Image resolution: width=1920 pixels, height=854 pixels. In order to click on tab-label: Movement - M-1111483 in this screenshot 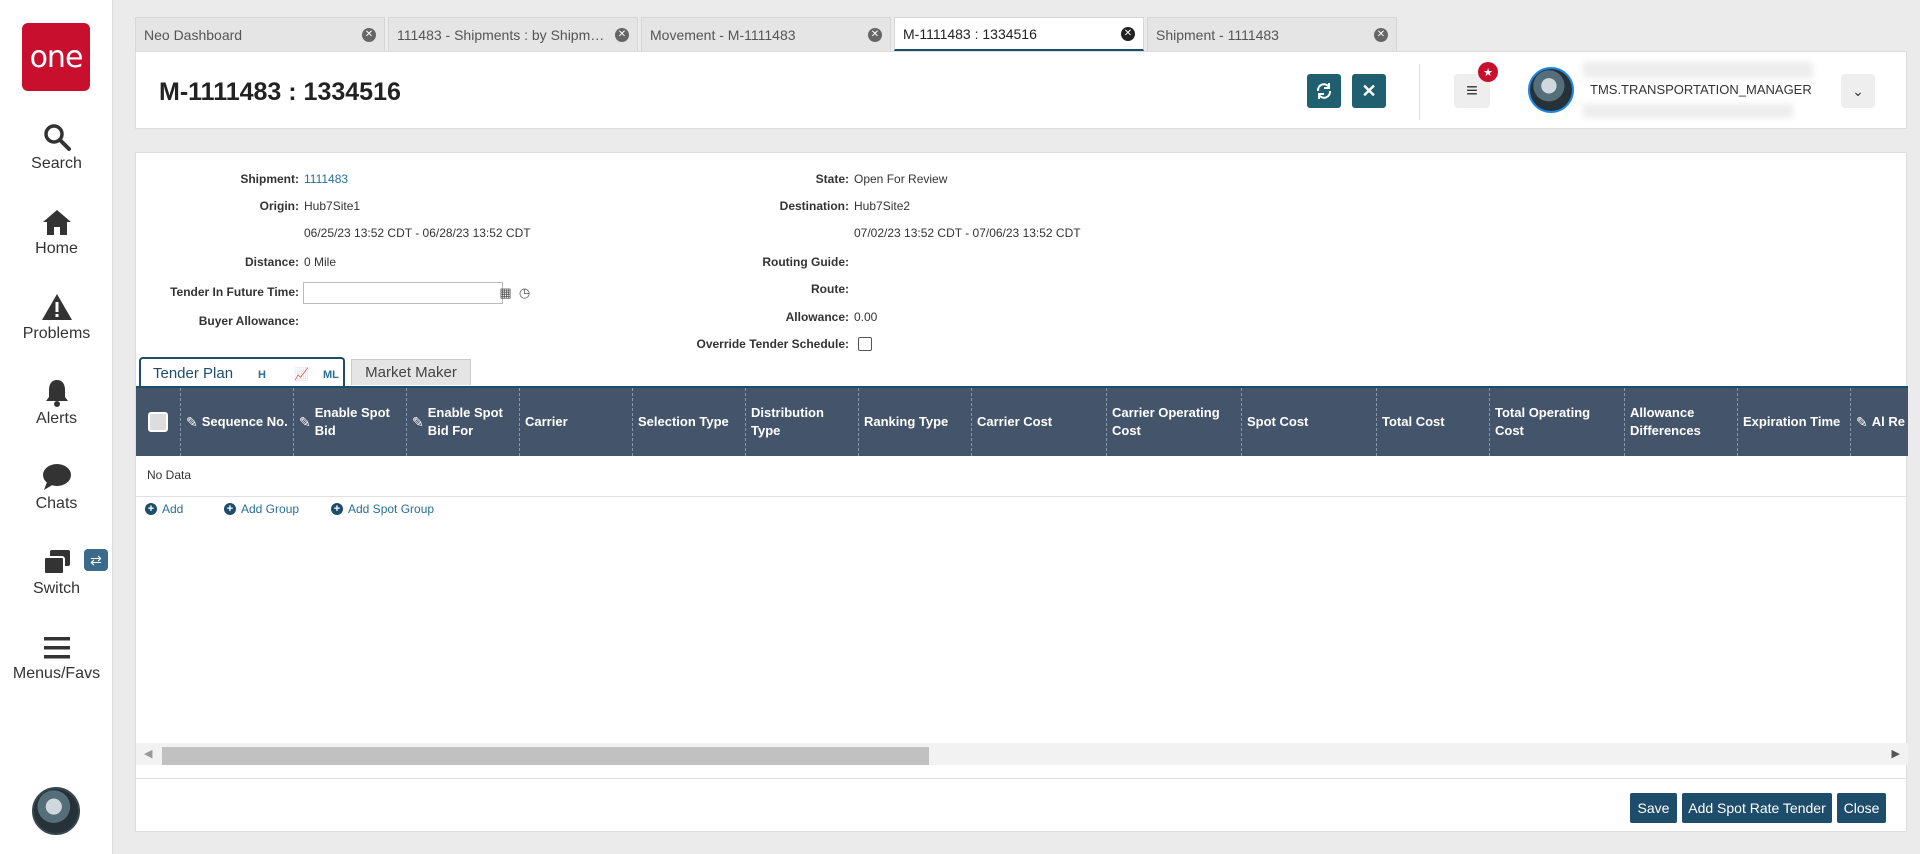, I will do `click(723, 34)`.